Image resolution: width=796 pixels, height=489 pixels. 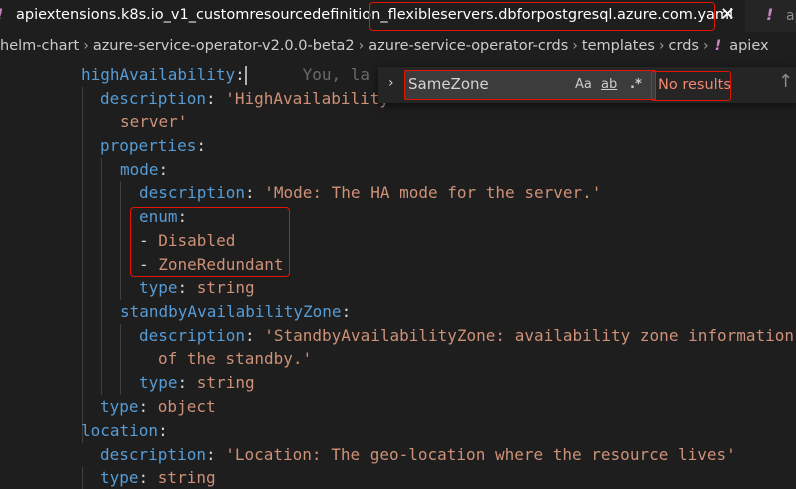 What do you see at coordinates (748, 46) in the screenshot?
I see `breadcrumb-file: apiex` at bounding box center [748, 46].